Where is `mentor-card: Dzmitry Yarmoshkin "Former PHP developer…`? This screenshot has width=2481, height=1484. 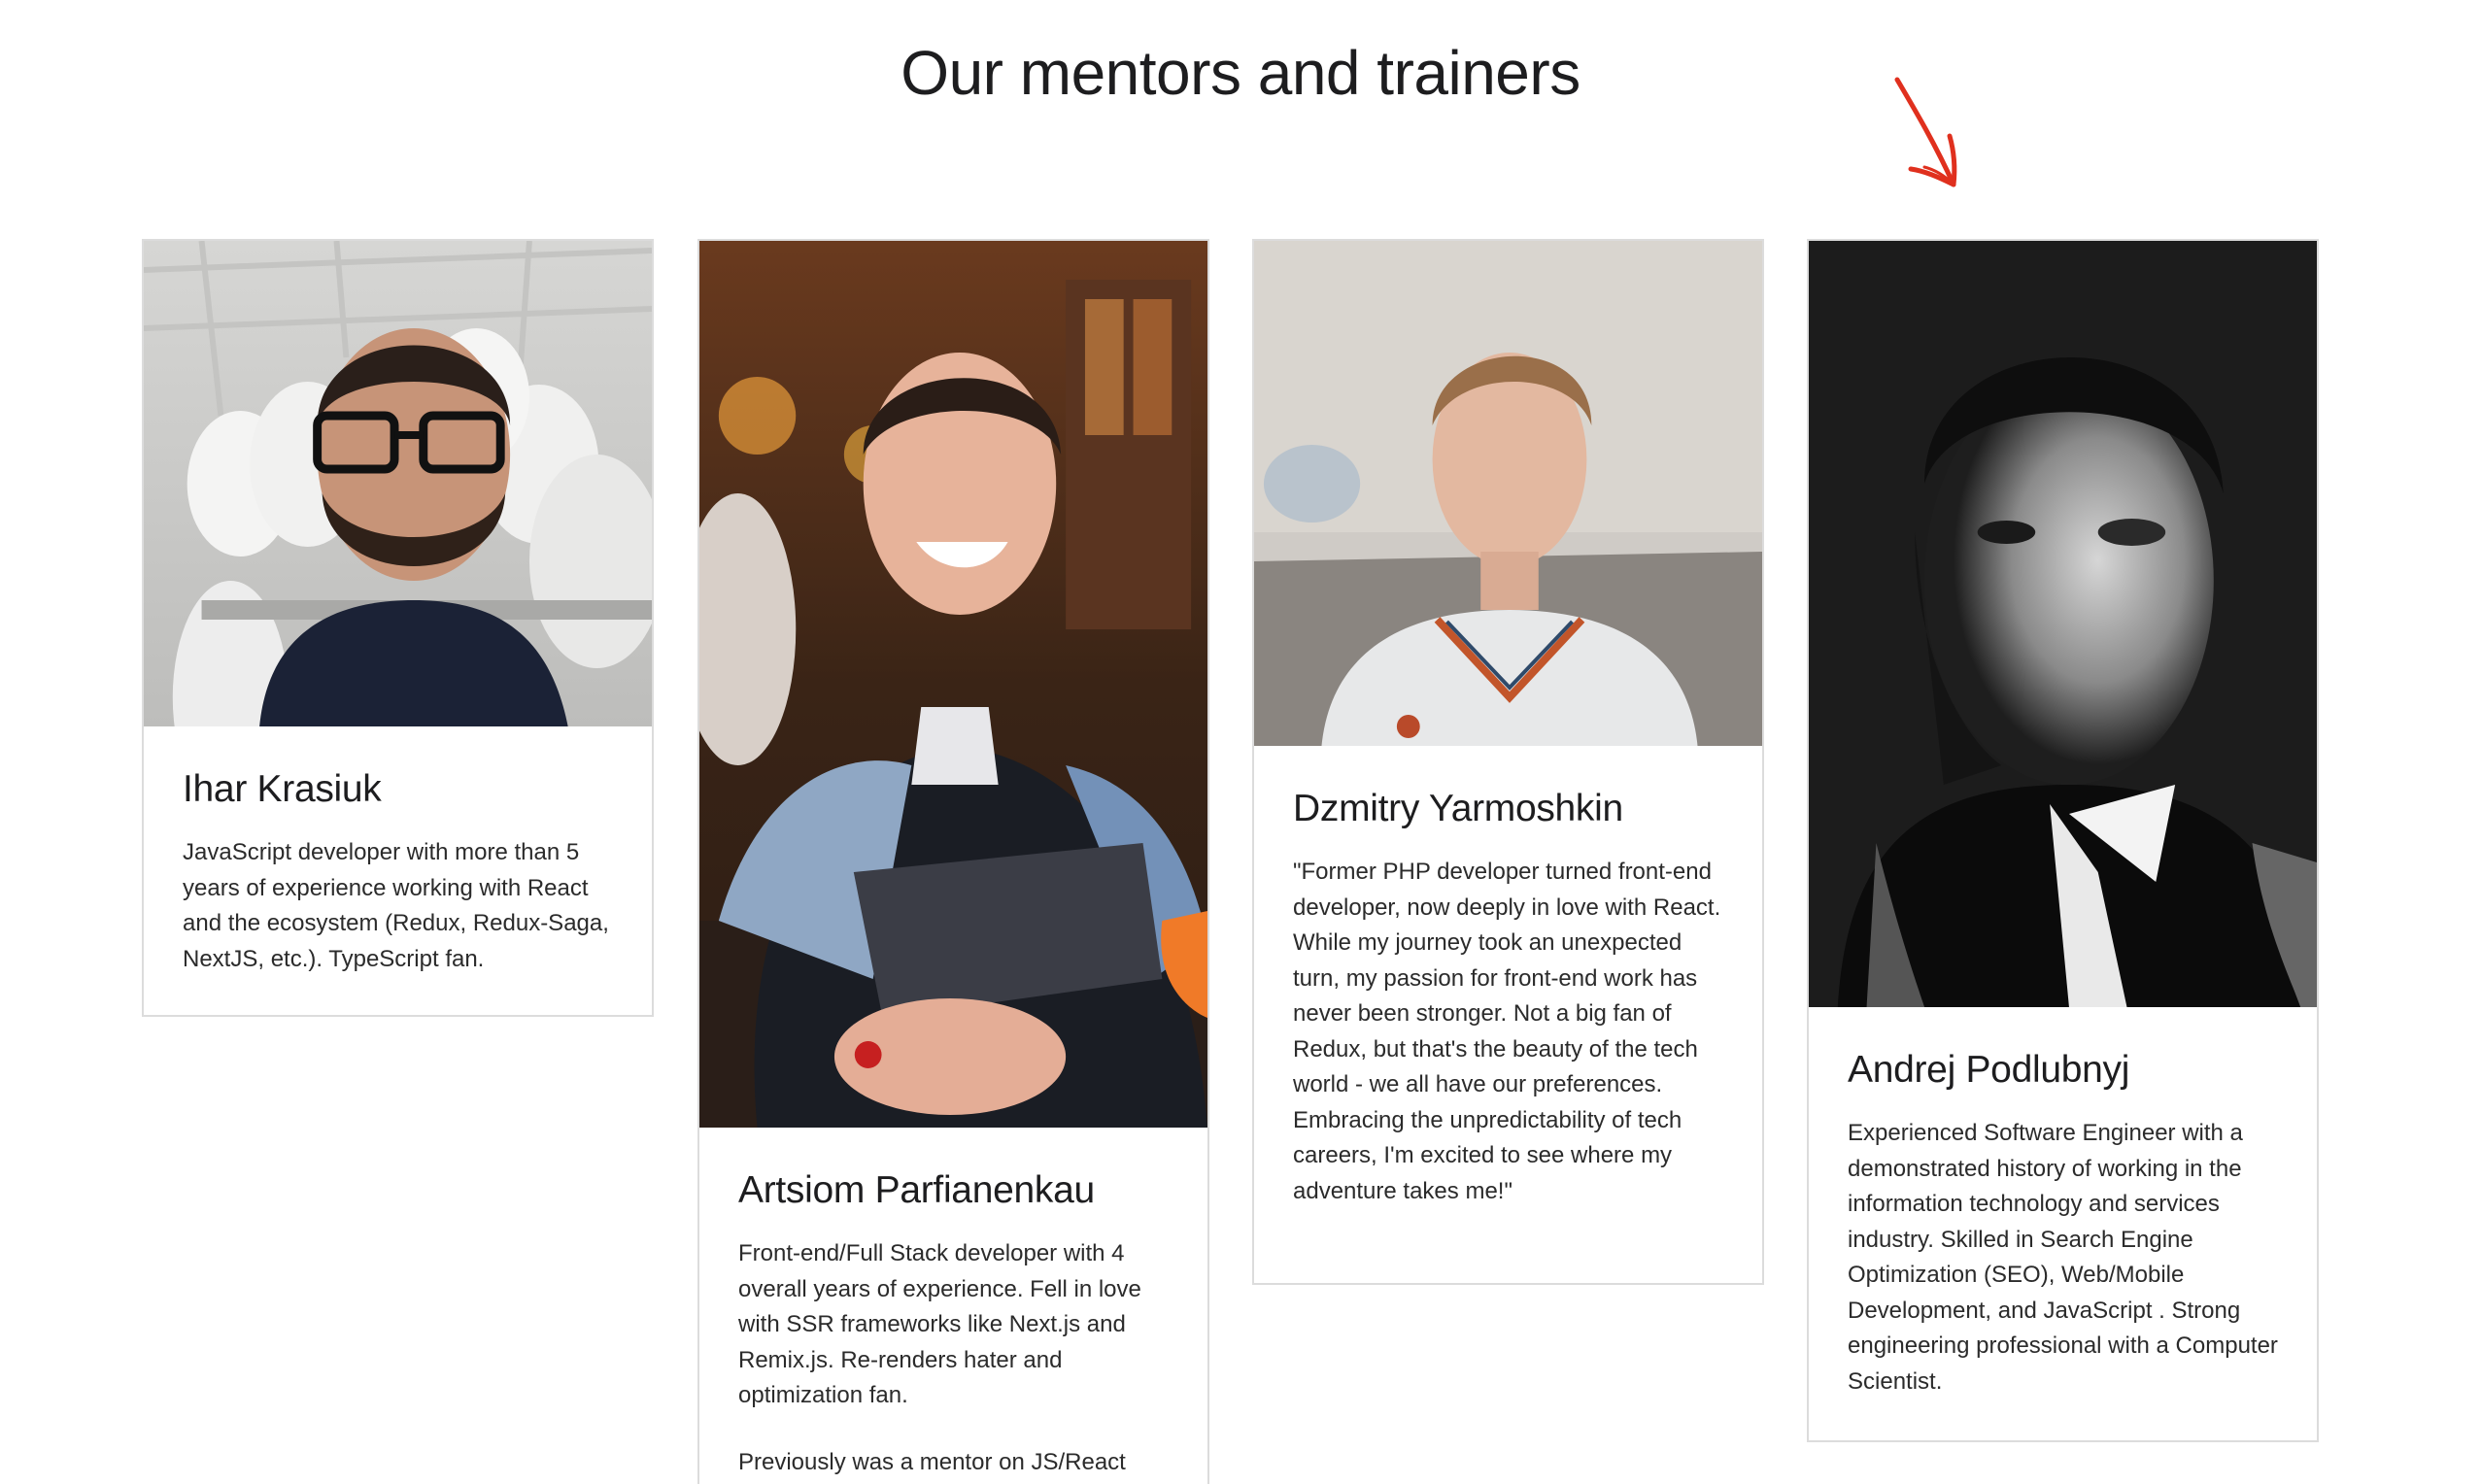
mentor-card: Dzmitry Yarmoshkin "Former PHP developer… is located at coordinates (1508, 762).